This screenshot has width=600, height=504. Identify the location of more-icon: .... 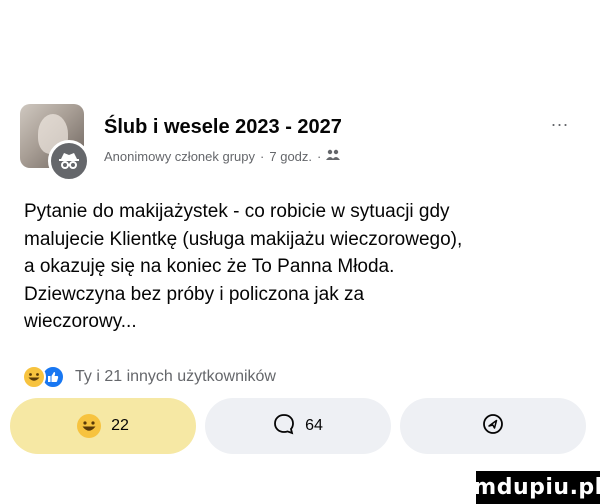
(560, 122).